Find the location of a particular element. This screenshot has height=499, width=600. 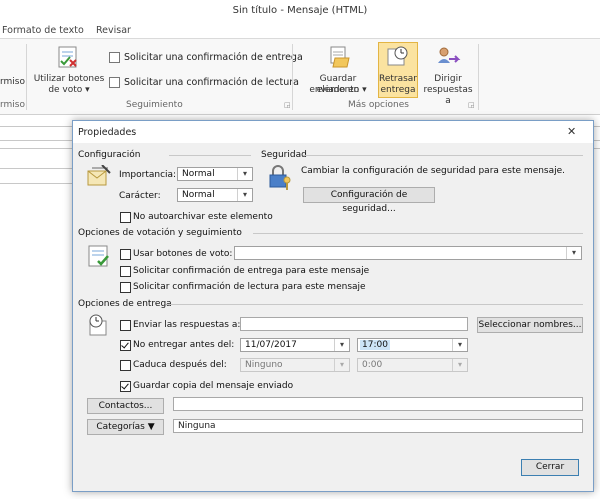

save-sent-button is located at coordinates (340, 57).